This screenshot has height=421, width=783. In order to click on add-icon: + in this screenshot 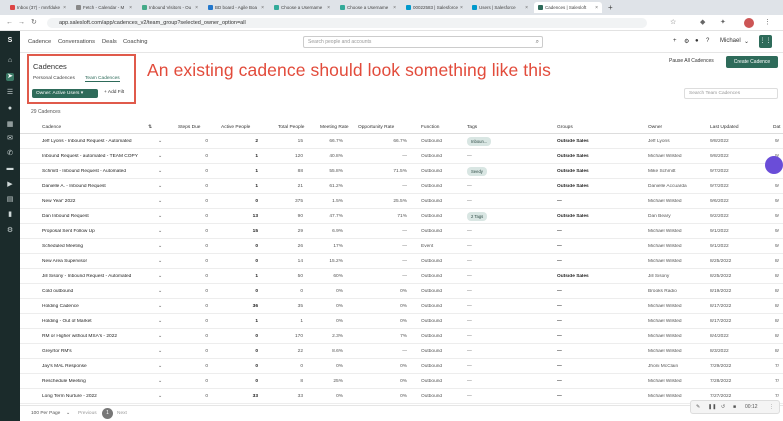, I will do `click(675, 41)`.